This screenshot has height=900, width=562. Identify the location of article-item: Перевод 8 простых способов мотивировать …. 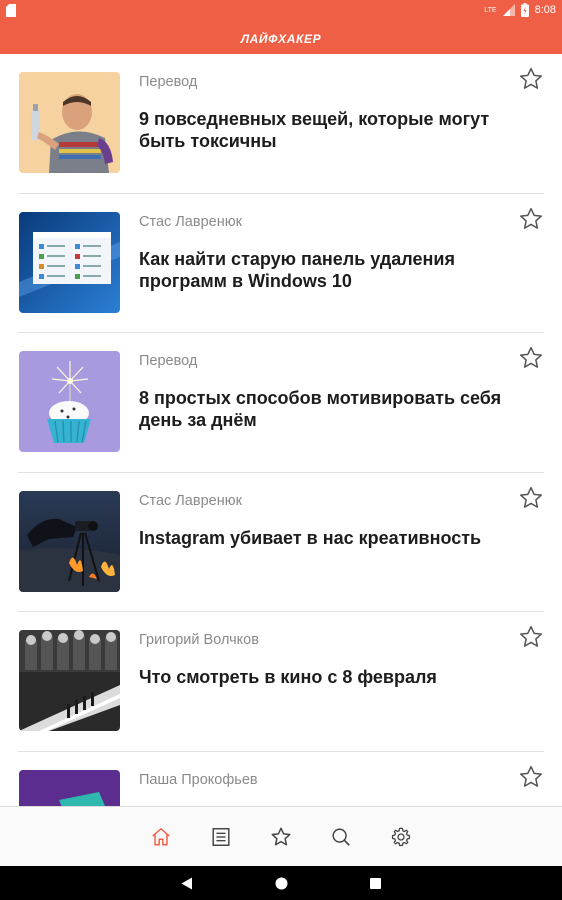
(281, 403).